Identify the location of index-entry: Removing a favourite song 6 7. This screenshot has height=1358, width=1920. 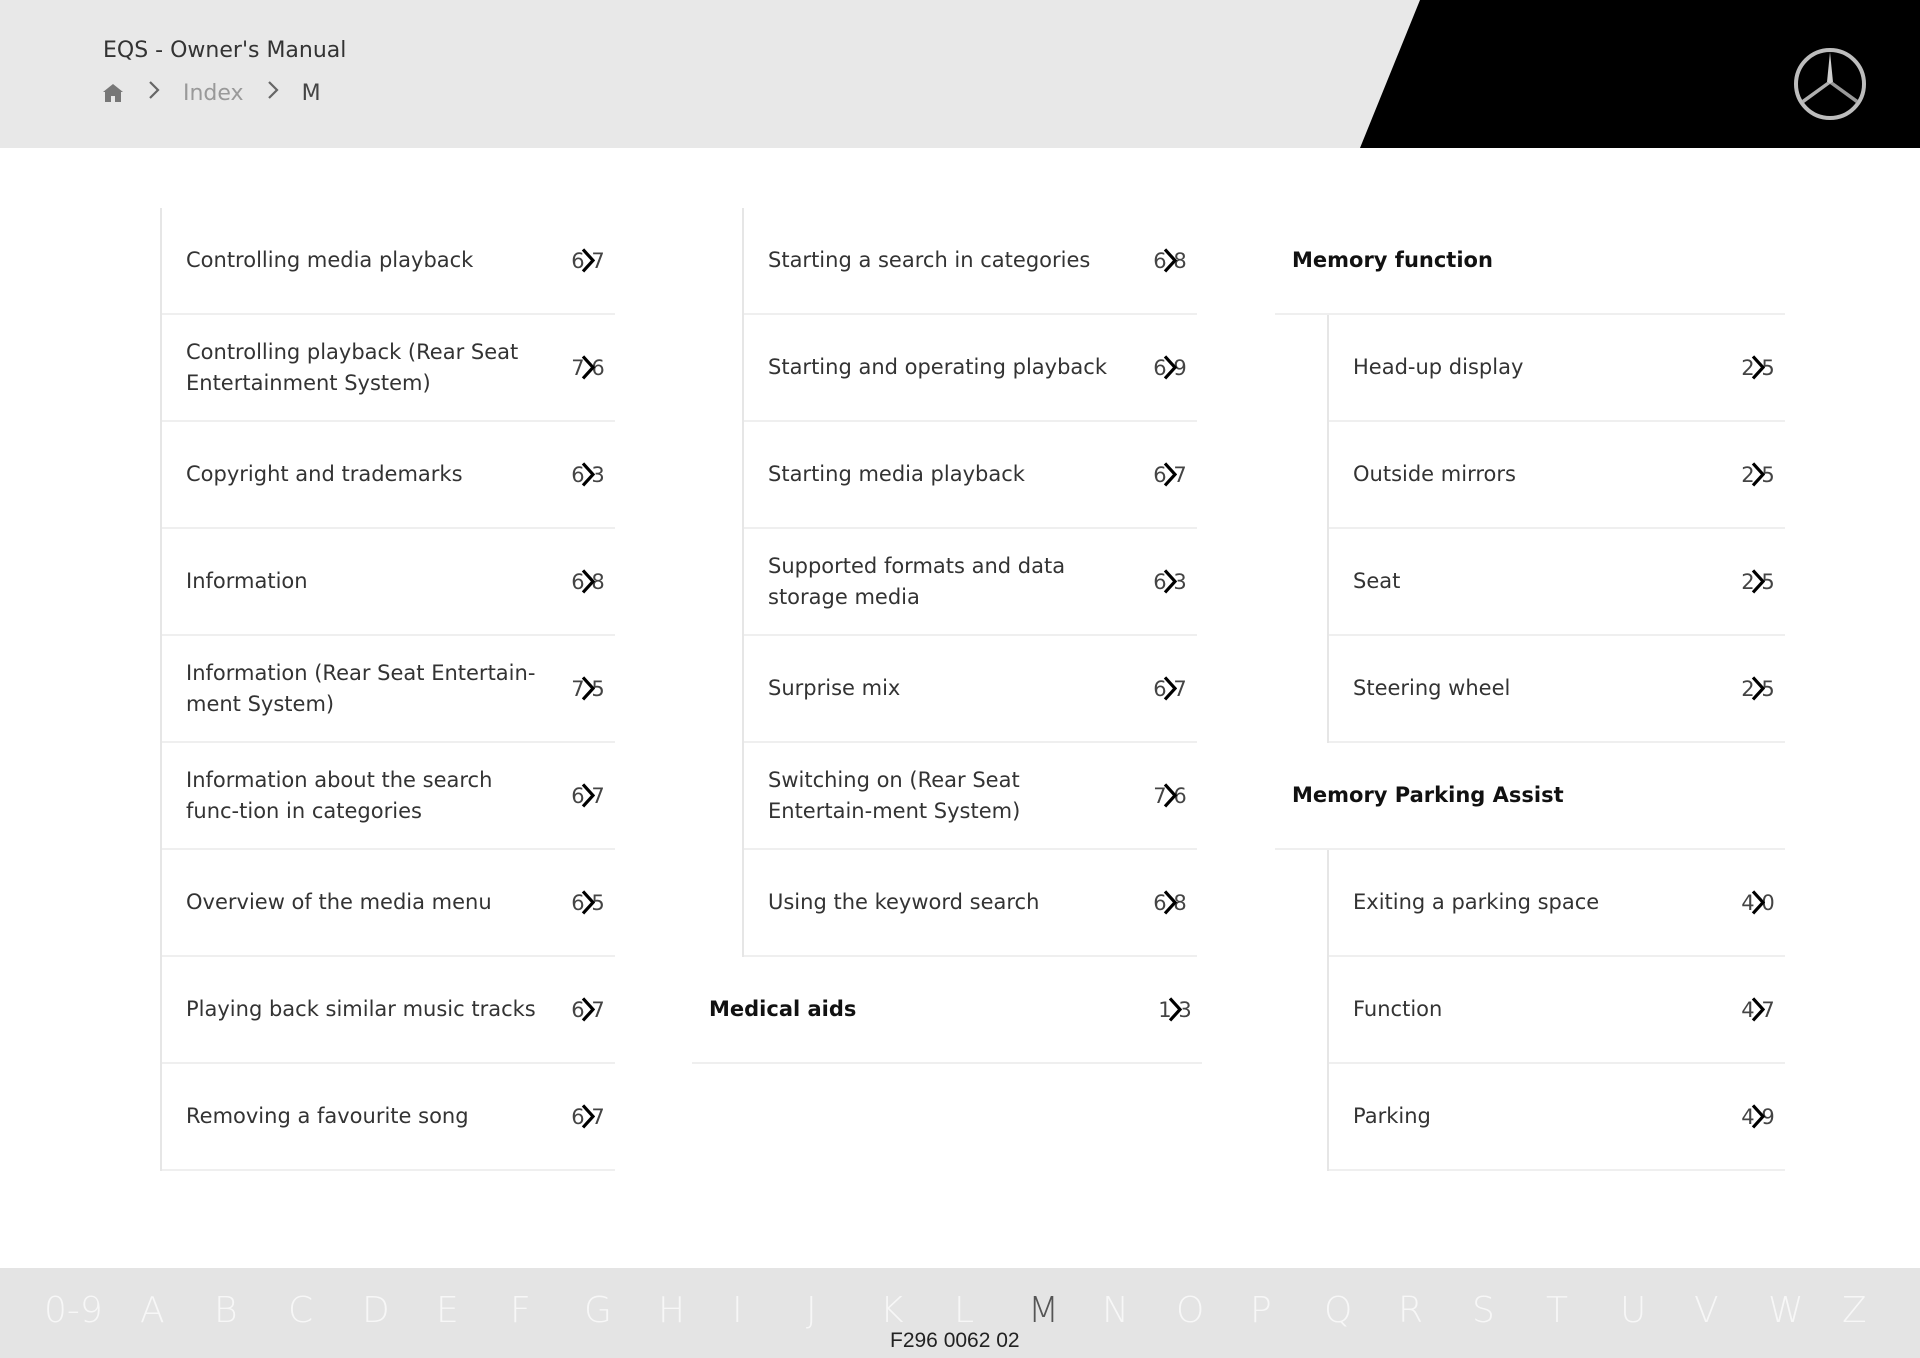
(388, 1117).